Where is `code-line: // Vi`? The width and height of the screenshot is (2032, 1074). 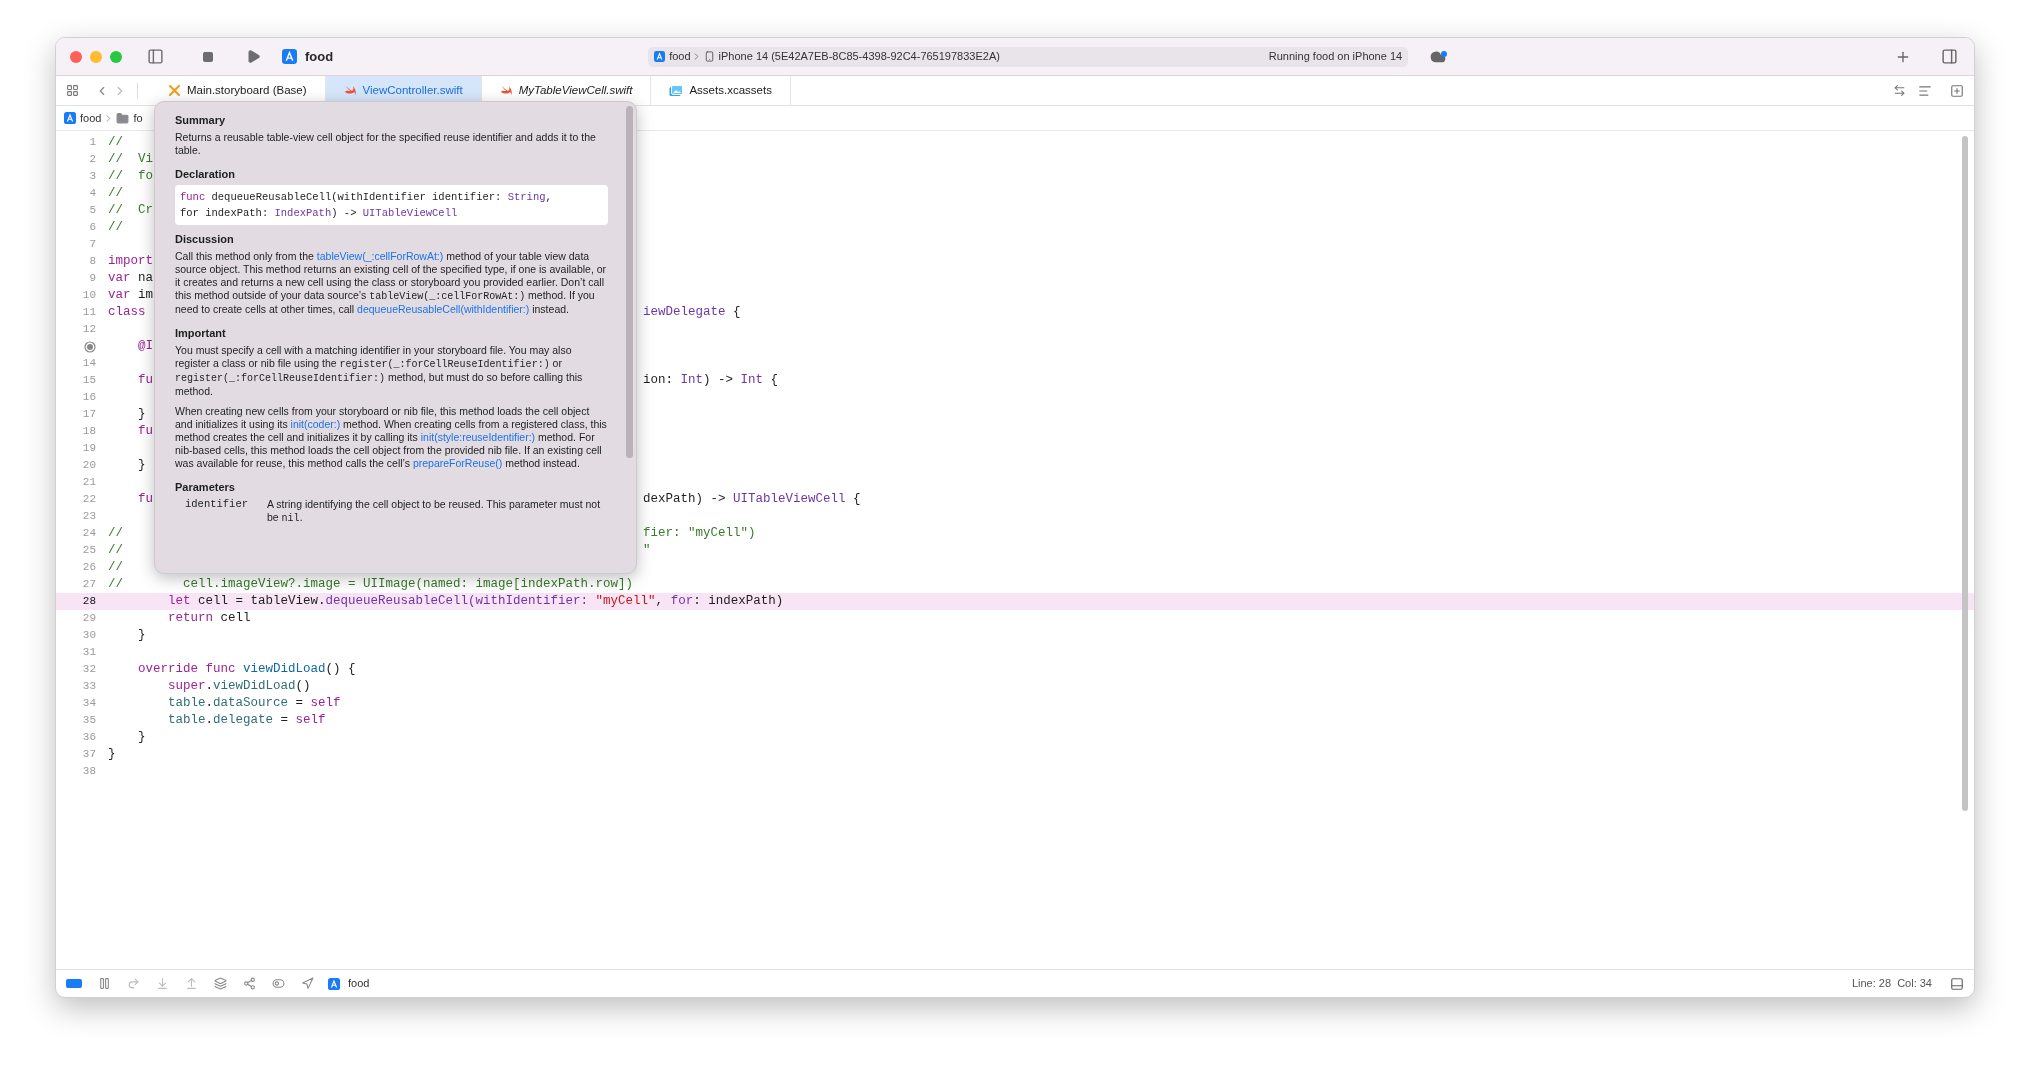
code-line: // Vi is located at coordinates (130, 159).